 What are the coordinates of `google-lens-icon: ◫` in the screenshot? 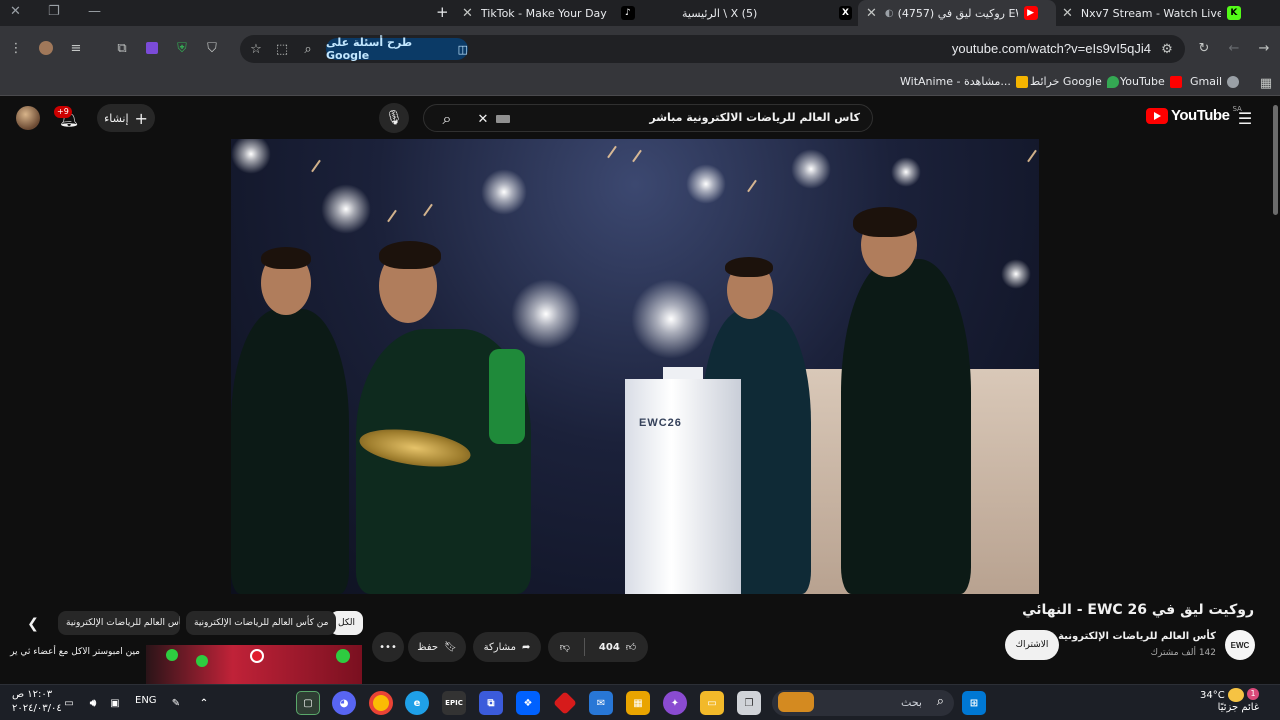 It's located at (462, 49).